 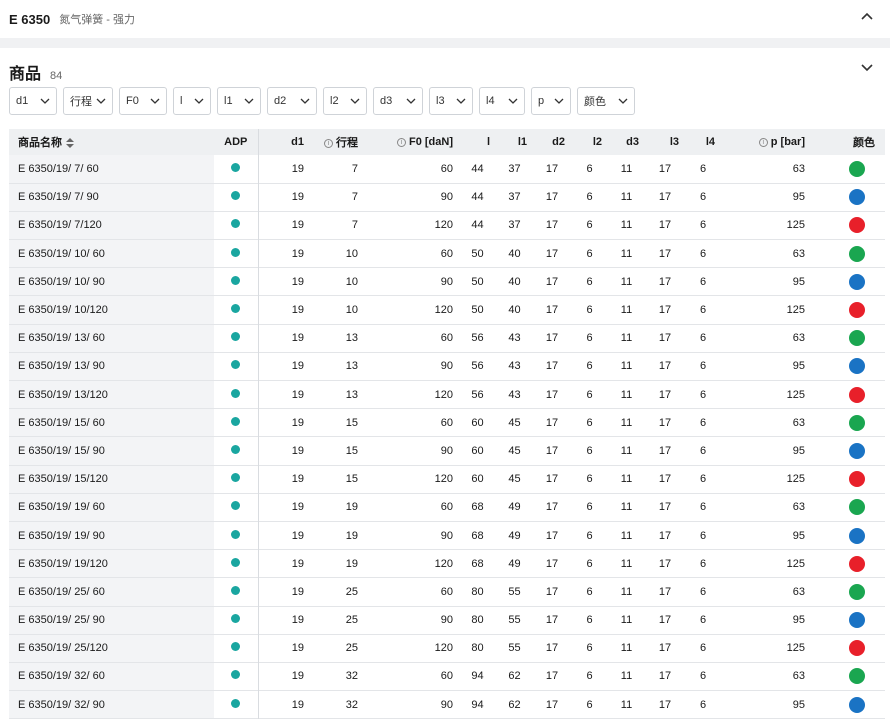 I want to click on filter-dropdown: p, so click(x=551, y=101).